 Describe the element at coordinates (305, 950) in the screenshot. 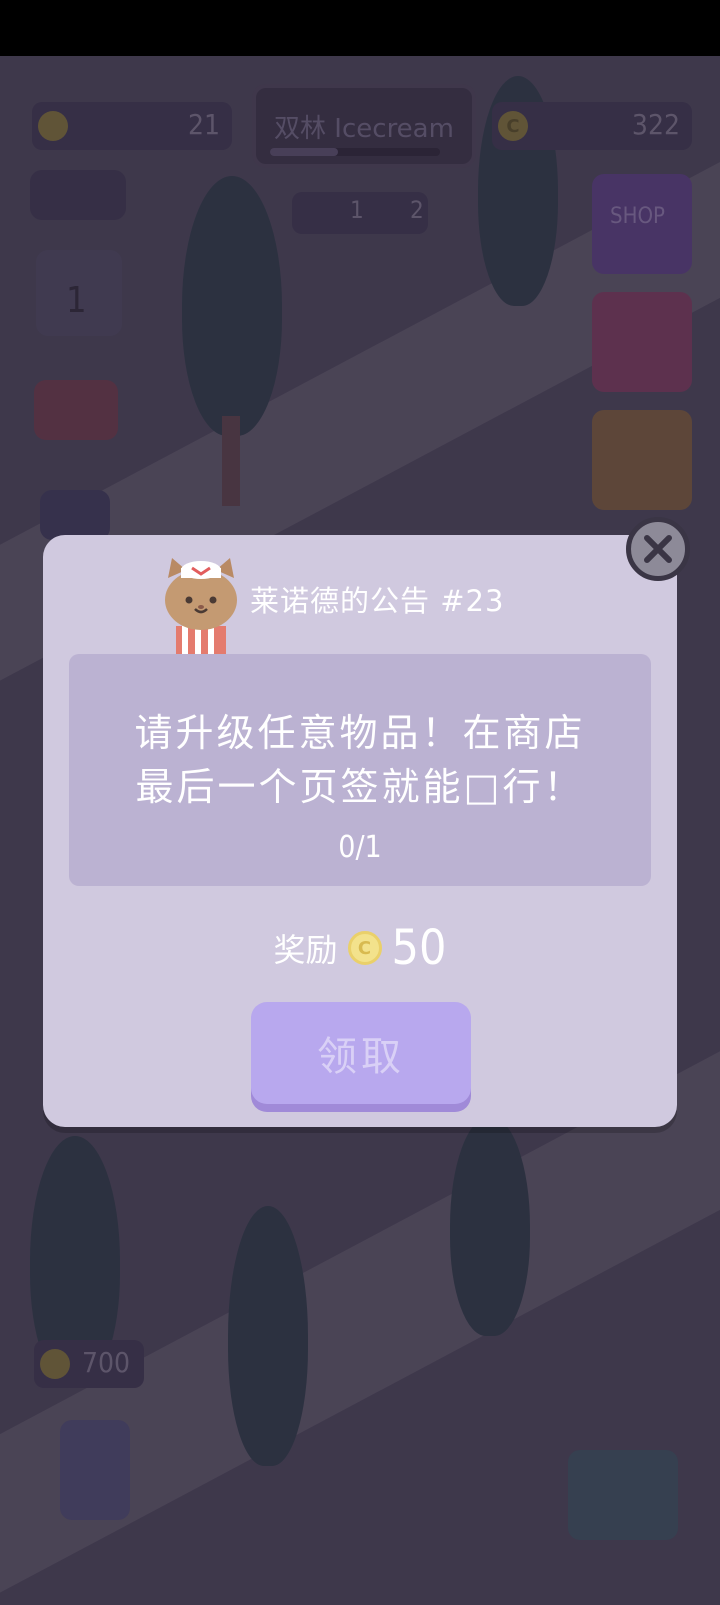

I see `reward-label: 奖励` at that location.